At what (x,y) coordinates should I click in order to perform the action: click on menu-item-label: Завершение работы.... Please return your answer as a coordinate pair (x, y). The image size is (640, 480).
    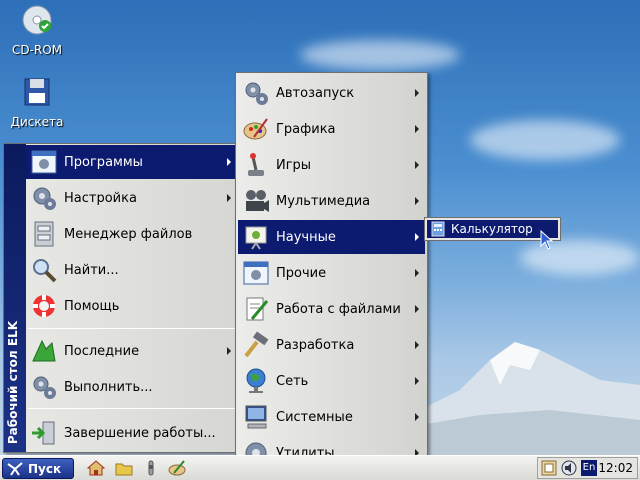
    Looking at the image, I should click on (140, 433).